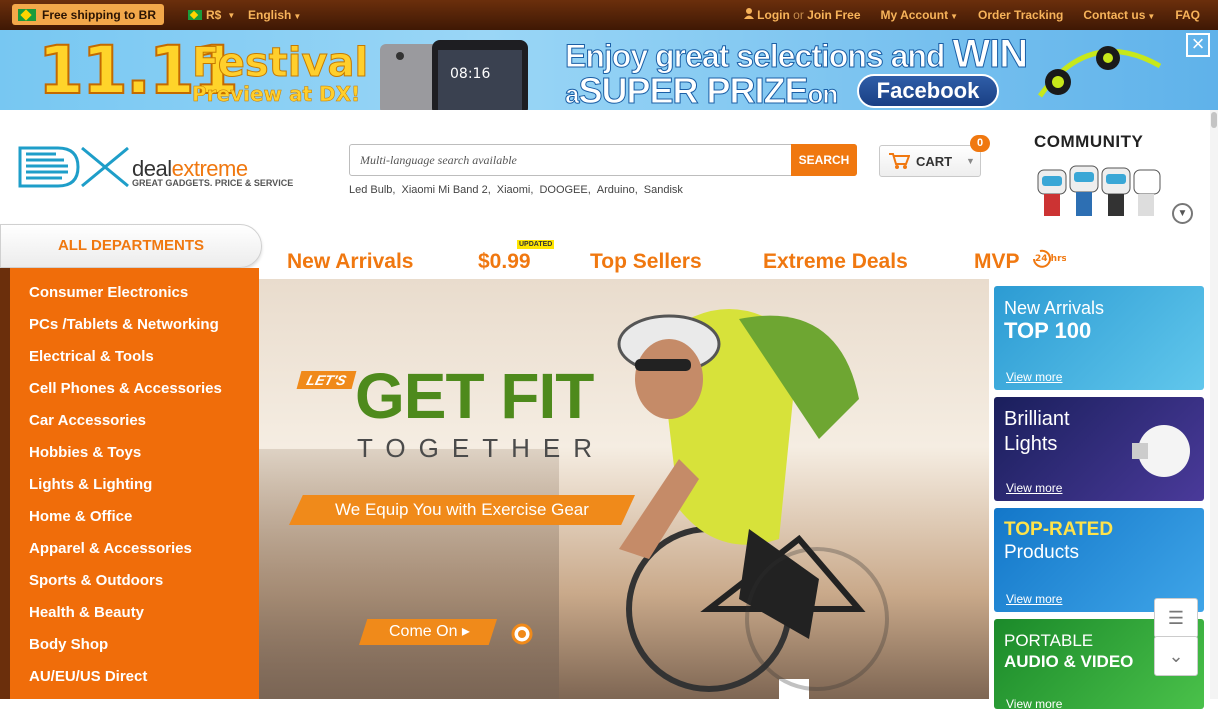 This screenshot has width=1218, height=709. I want to click on community-title: COMMUNITY, so click(1088, 142).